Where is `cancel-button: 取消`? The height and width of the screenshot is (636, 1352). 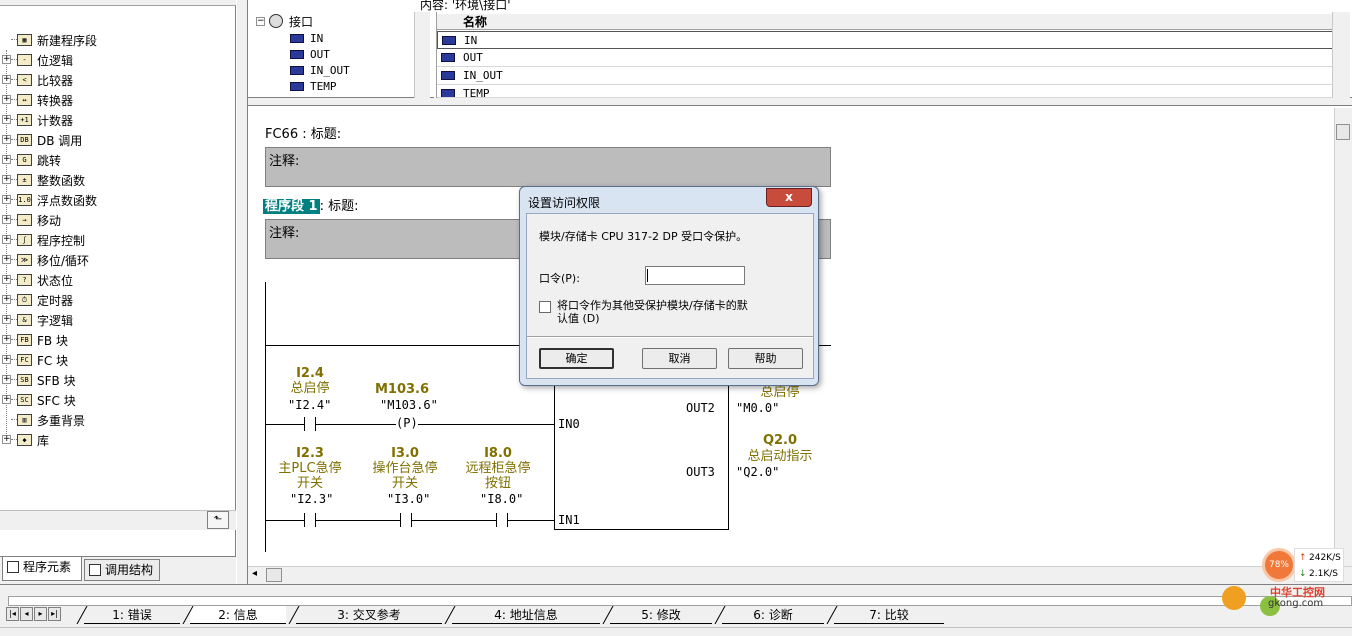
cancel-button: 取消 is located at coordinates (679, 358).